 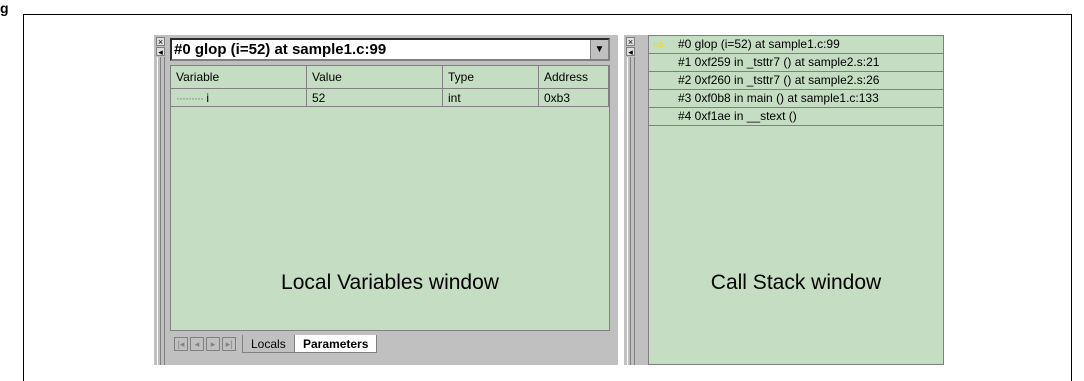 What do you see at coordinates (390, 49) in the screenshot?
I see `frame-selector-dropdown: #0 glop (i=52) at sample1.c:99 ▼` at bounding box center [390, 49].